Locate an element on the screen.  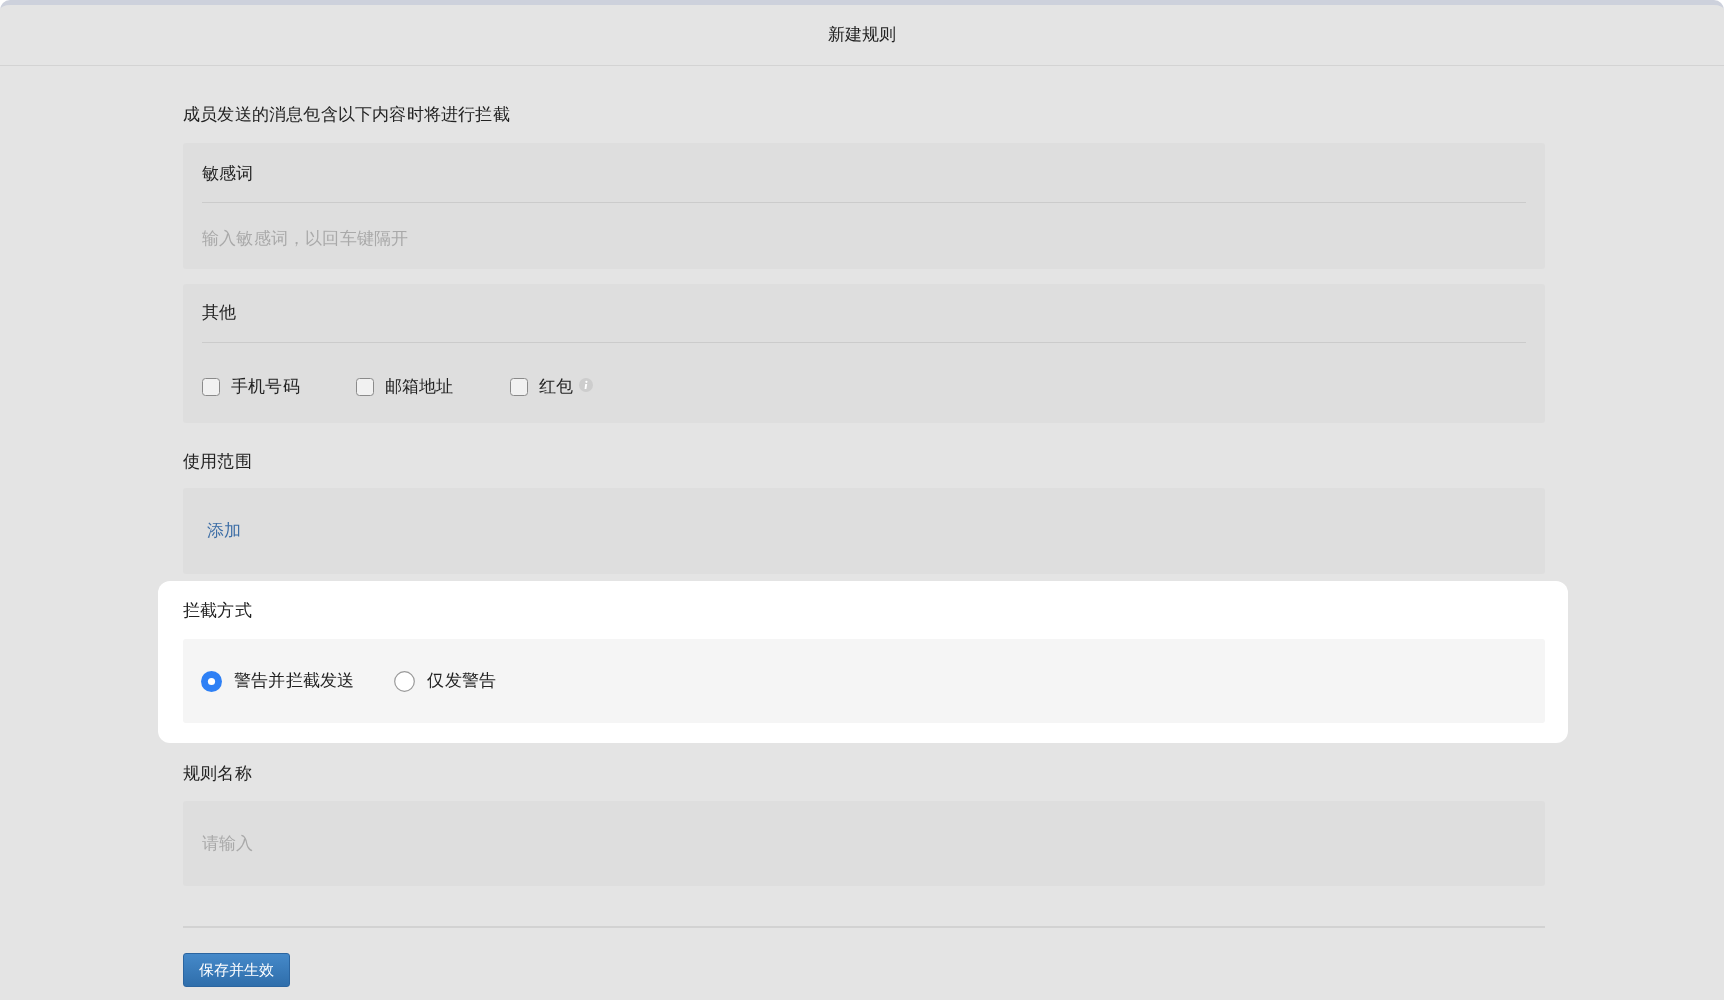
save-button: 保存并生效 is located at coordinates (236, 970).